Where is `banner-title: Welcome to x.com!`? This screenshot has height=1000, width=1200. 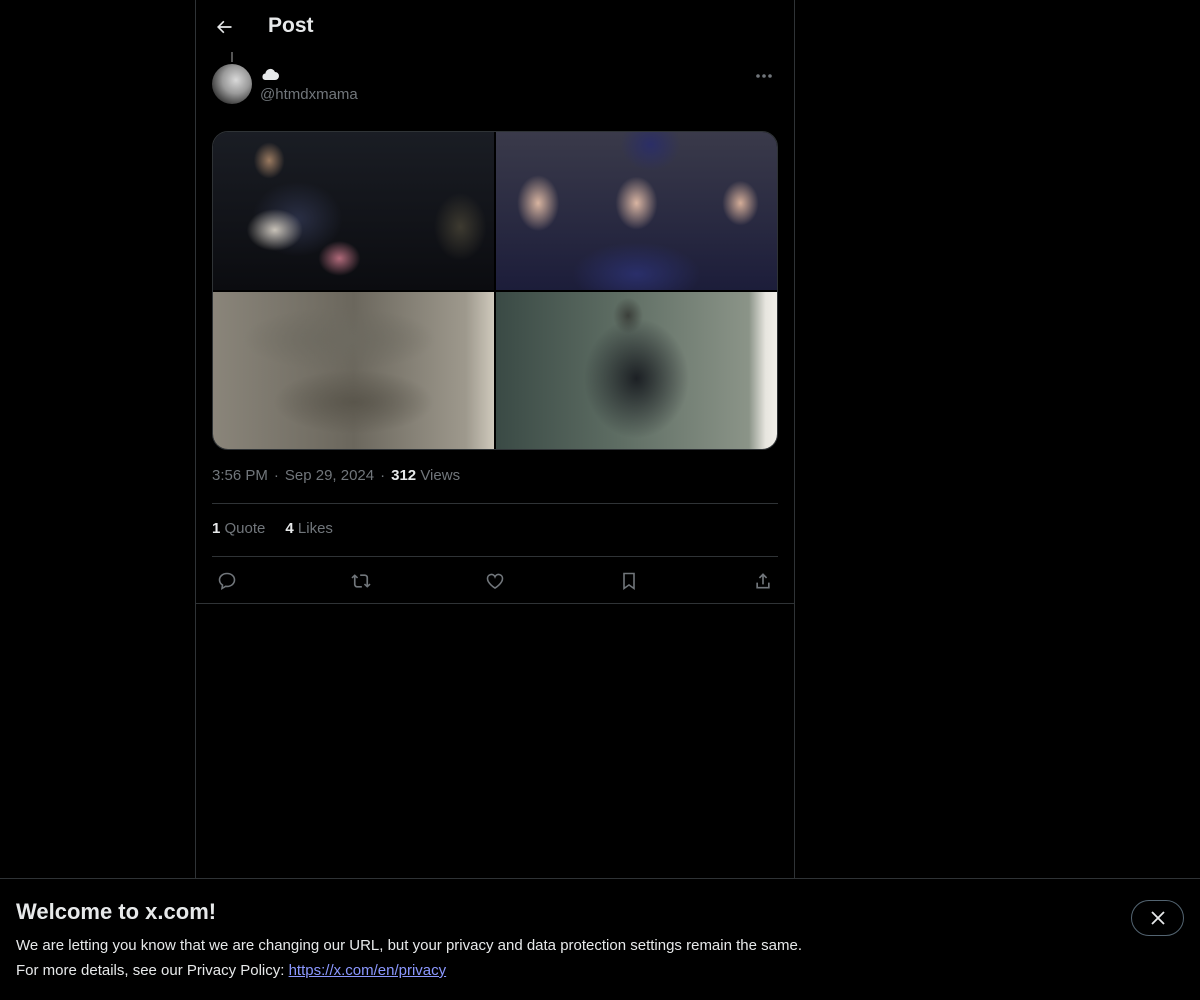
banner-title: Welcome to x.com! is located at coordinates (116, 911).